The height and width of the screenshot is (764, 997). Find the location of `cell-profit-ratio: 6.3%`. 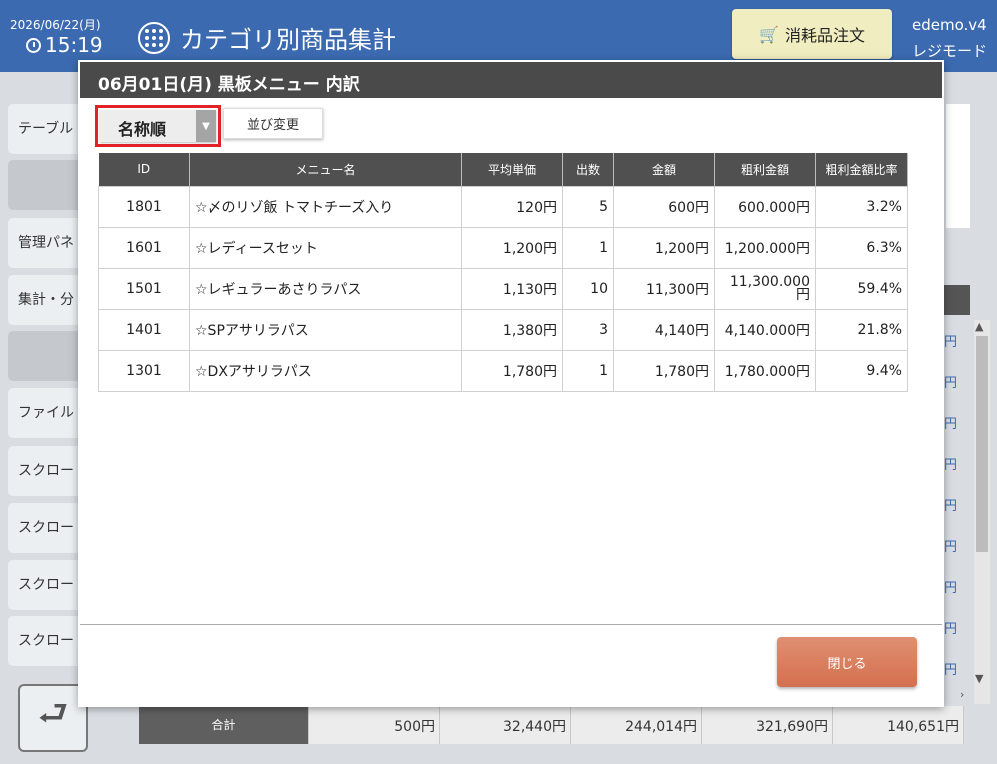

cell-profit-ratio: 6.3% is located at coordinates (861, 247).